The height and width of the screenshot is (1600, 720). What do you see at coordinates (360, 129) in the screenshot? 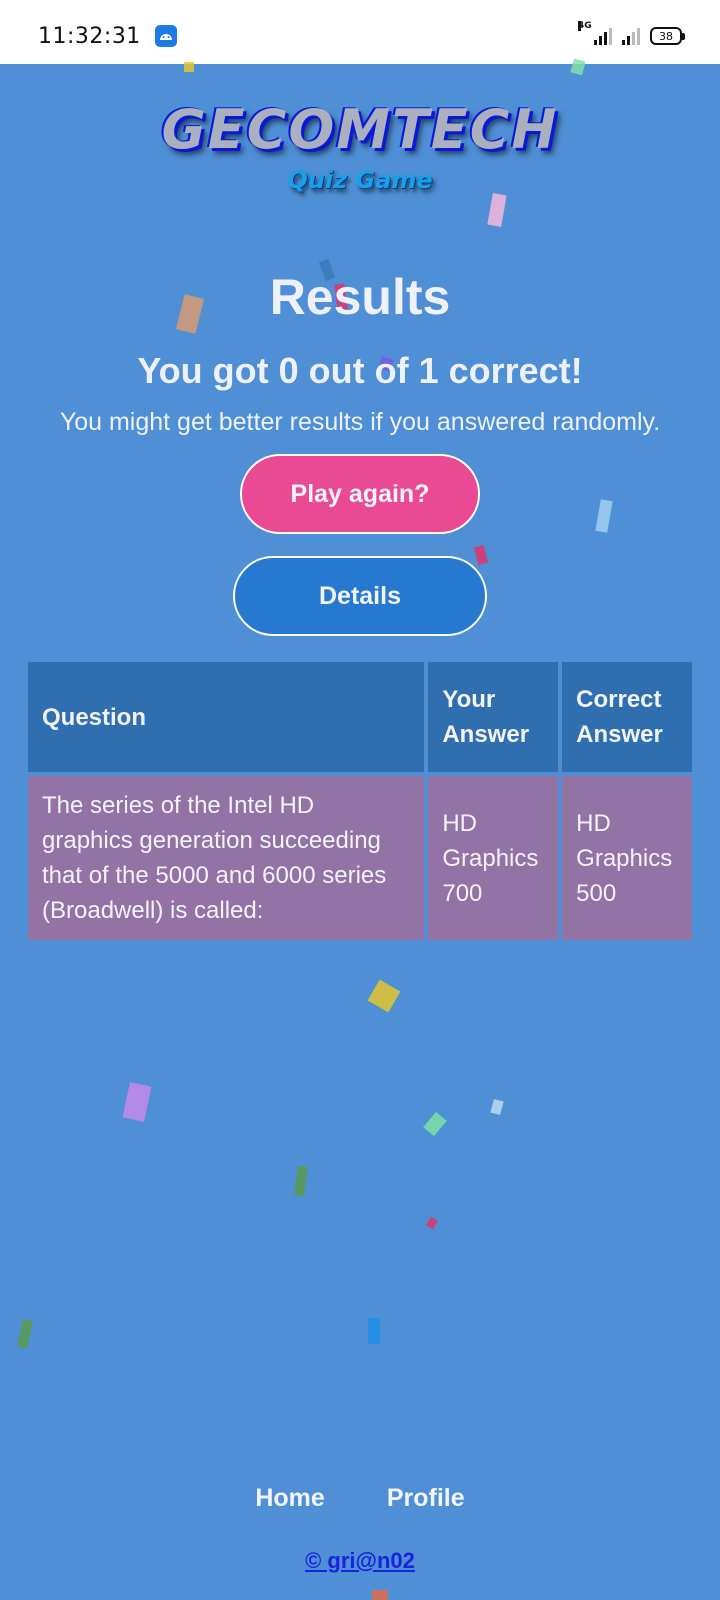
I see `logo-title: GECOMTECH` at bounding box center [360, 129].